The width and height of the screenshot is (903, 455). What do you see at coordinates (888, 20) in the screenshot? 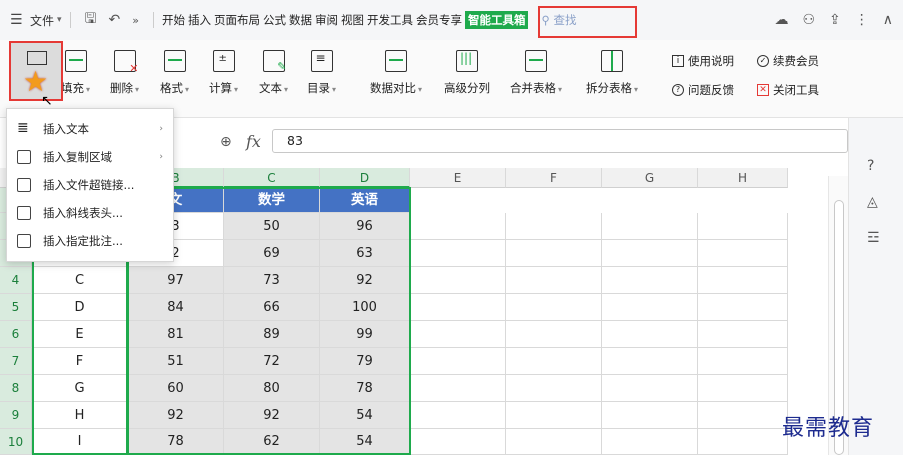
I see `collapse-ribbon-icon: ∧` at bounding box center [888, 20].